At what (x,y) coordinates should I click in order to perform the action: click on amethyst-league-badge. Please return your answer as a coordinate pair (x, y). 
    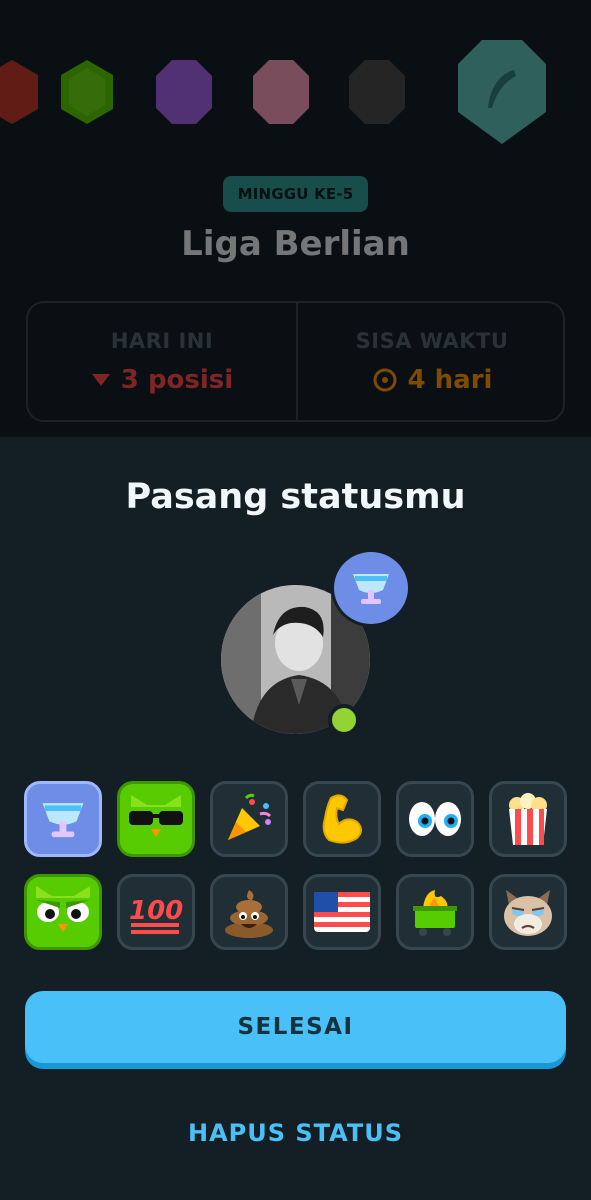
    Looking at the image, I should click on (184, 92).